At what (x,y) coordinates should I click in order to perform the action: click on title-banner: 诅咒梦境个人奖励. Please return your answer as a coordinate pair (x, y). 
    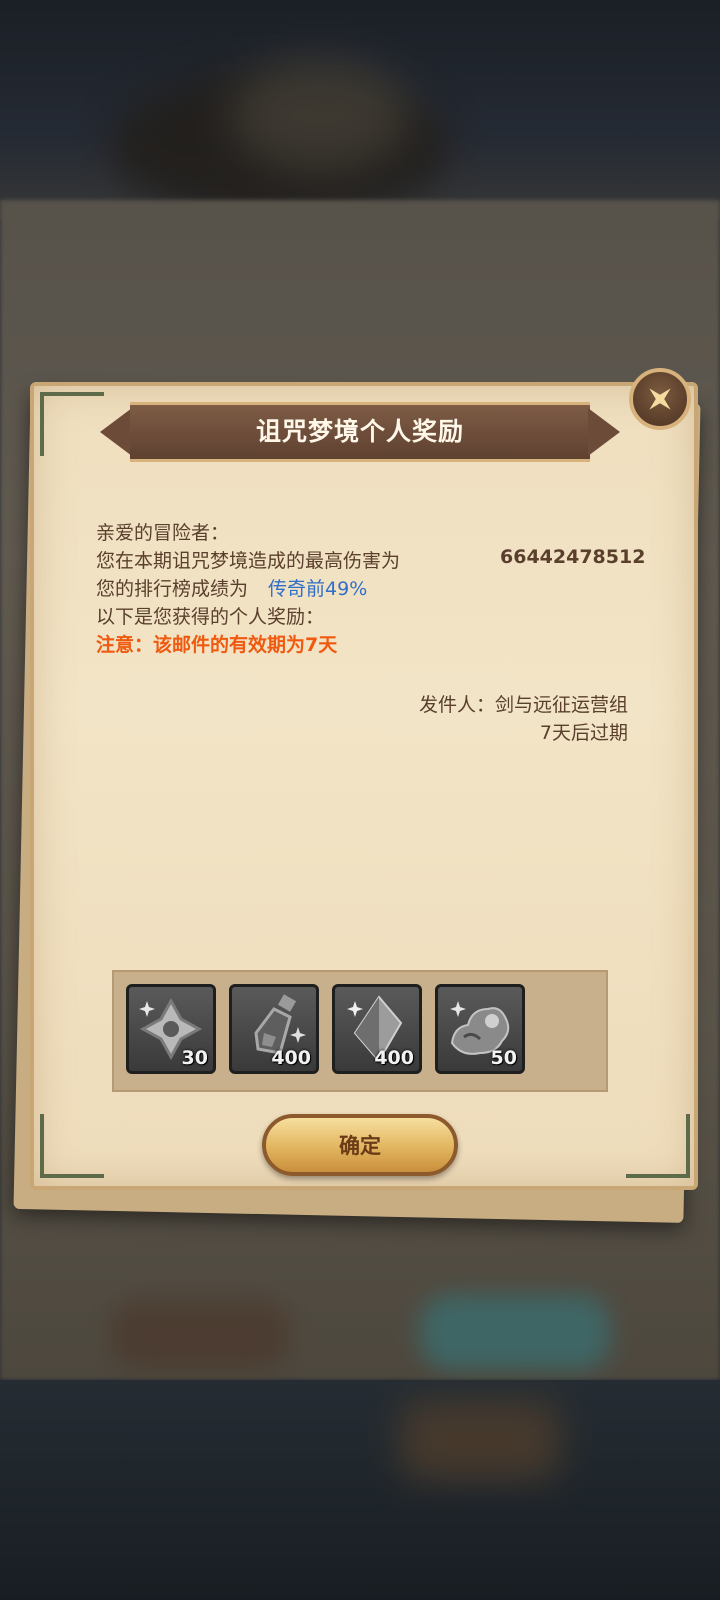
    Looking at the image, I should click on (360, 432).